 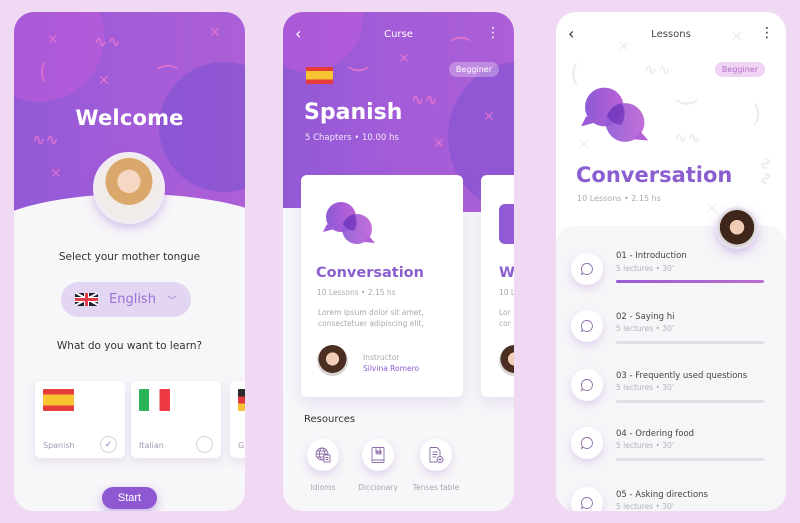 I want to click on uk-flag-icon, so click(x=86, y=299).